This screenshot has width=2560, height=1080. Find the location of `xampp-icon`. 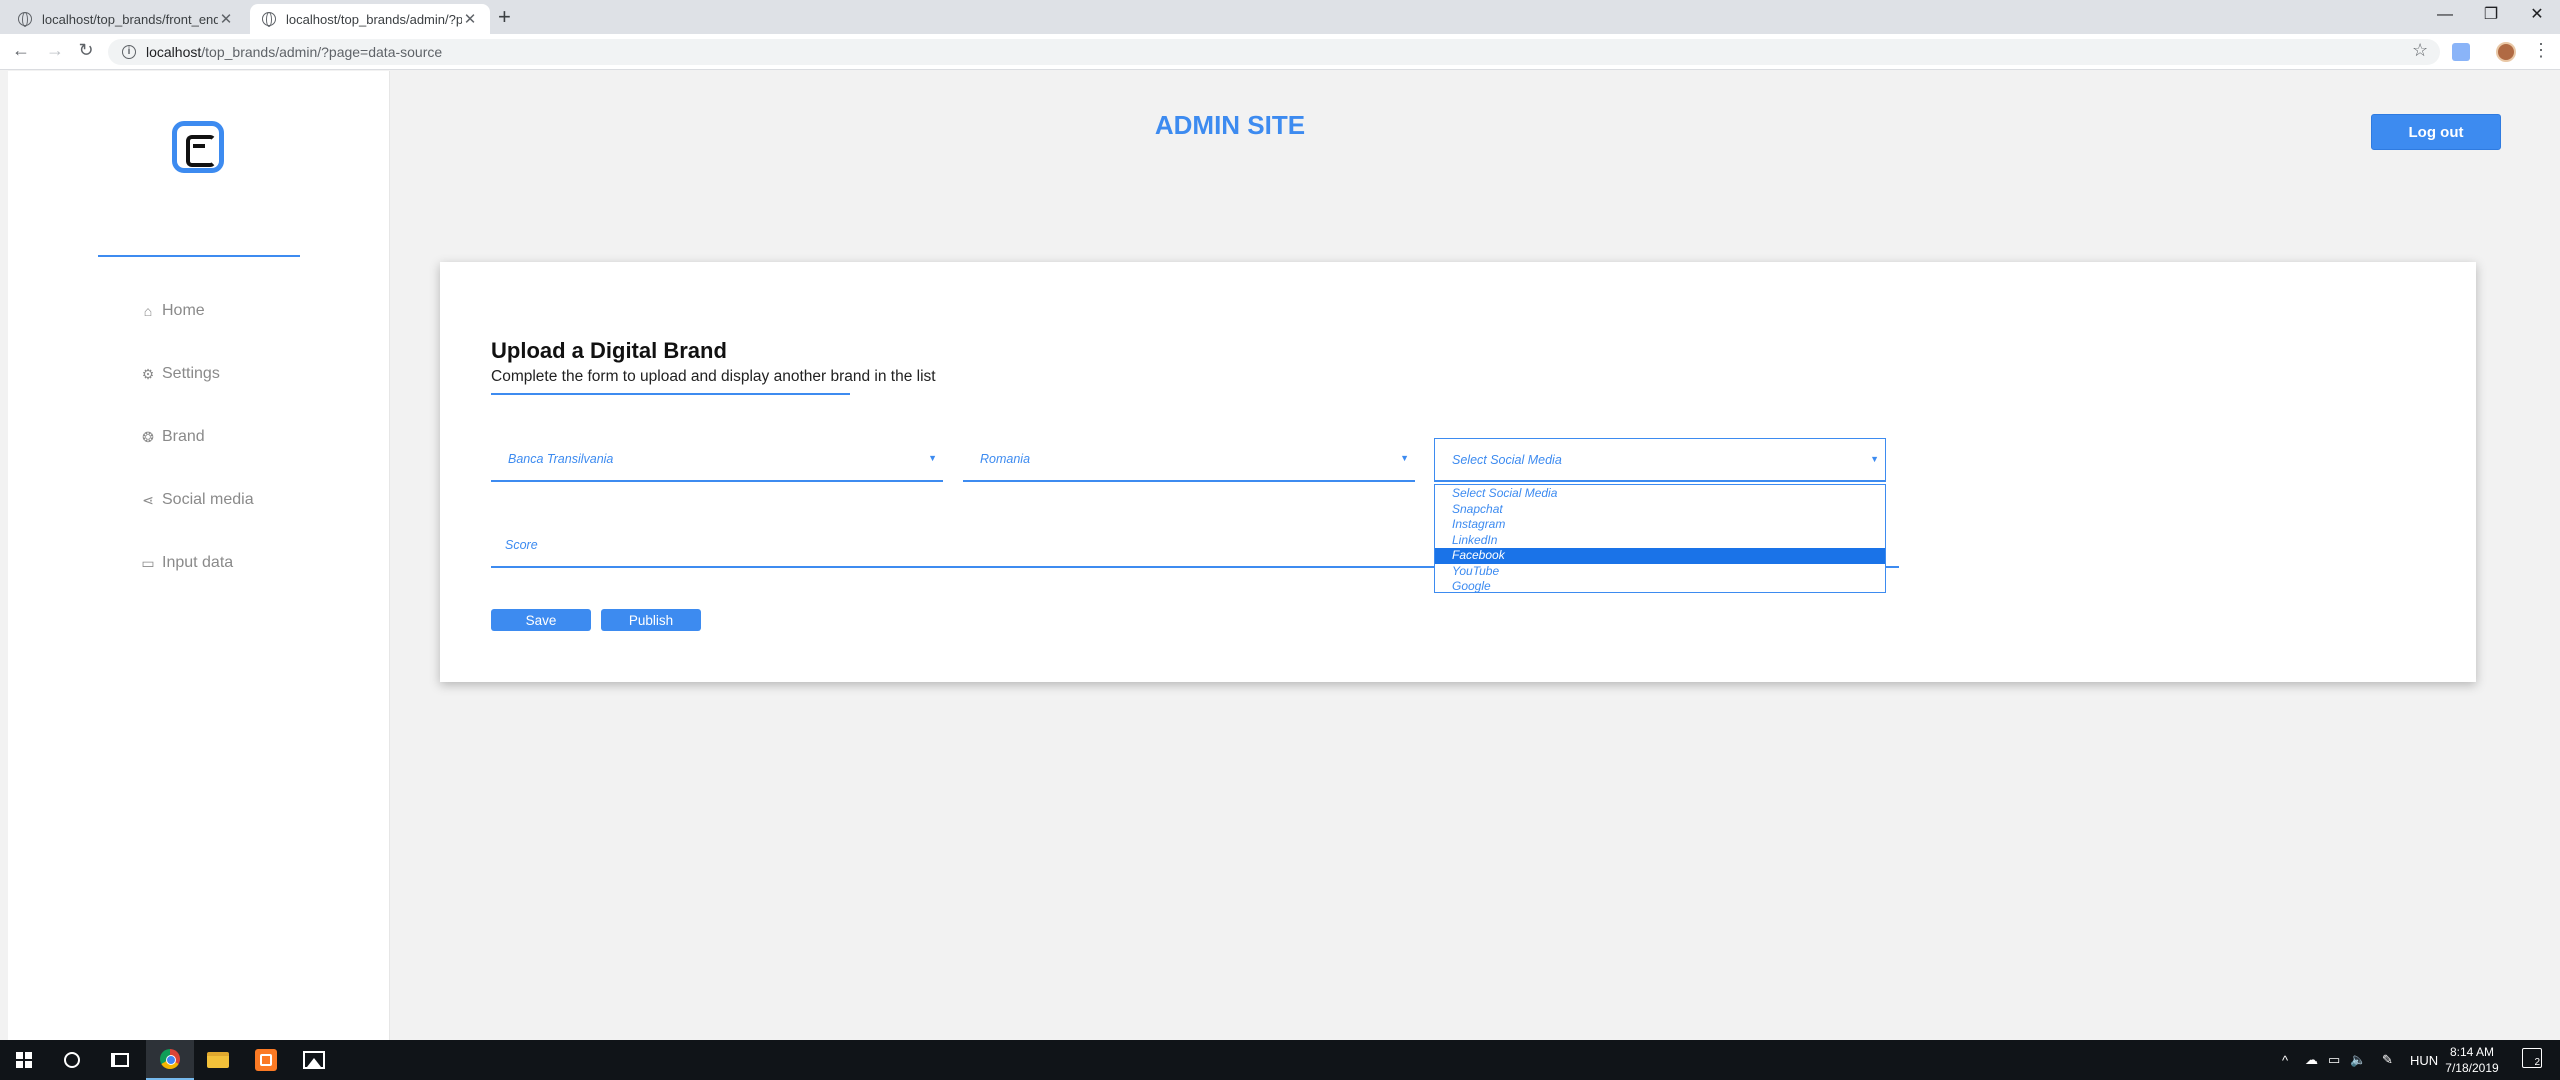

xampp-icon is located at coordinates (266, 1060).